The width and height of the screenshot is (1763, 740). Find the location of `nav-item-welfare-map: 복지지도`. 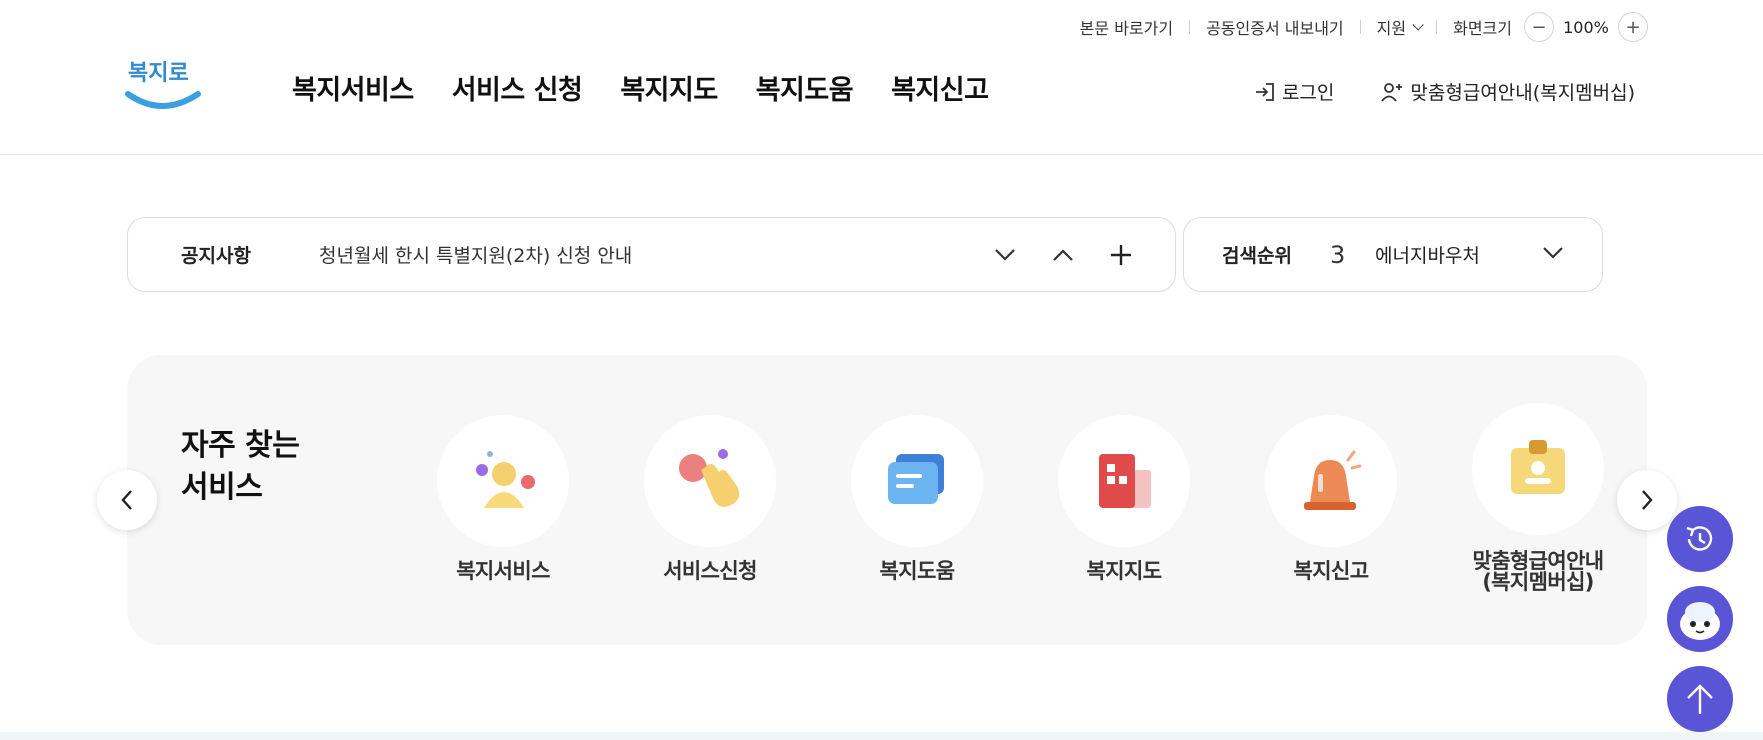

nav-item-welfare-map: 복지지도 is located at coordinates (669, 87).